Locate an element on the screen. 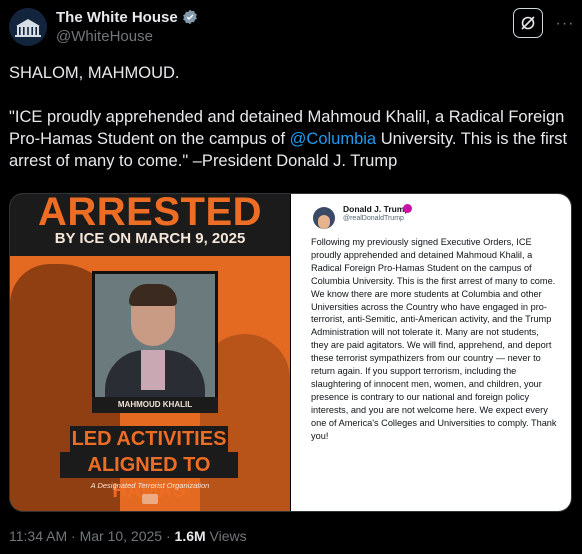 The image size is (582, 554). graphic-banner: LED ACTIVITIES ALIGNED TO HAMAS is located at coordinates (150, 464).